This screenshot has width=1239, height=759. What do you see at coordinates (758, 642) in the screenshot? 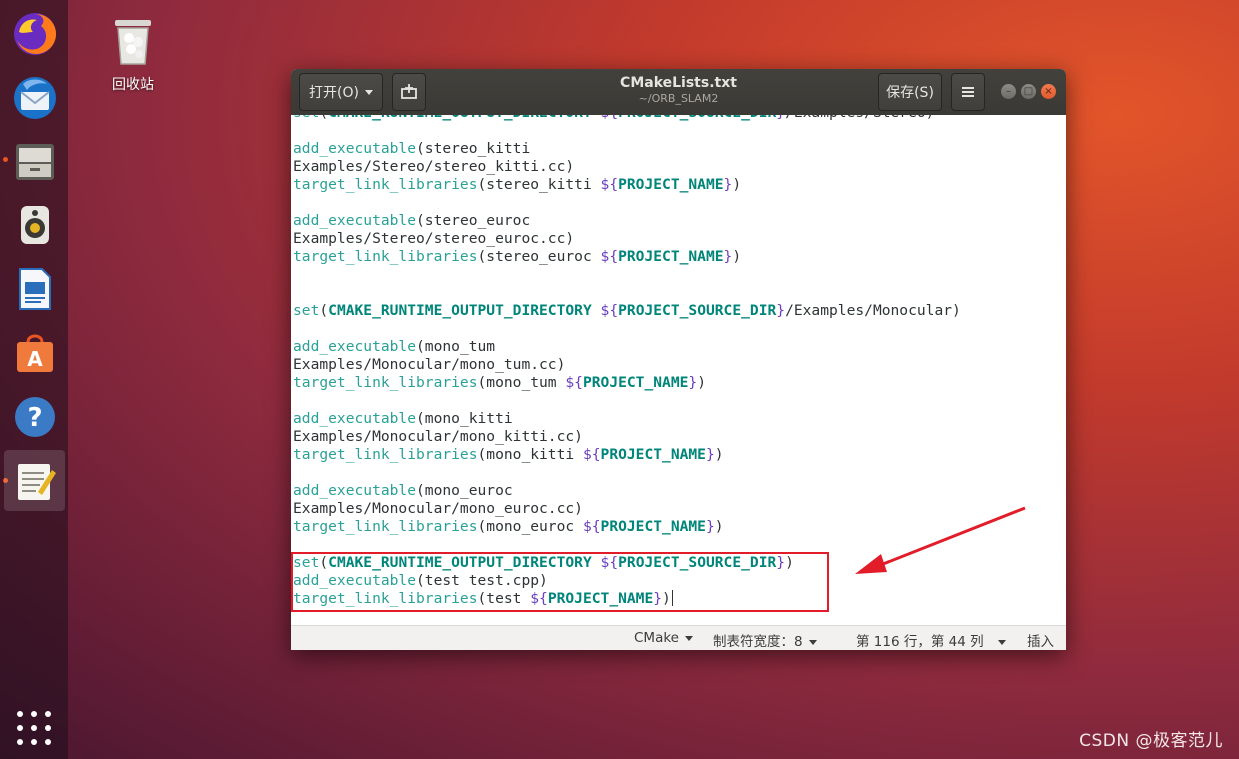
I see `tab-width-label: 制表符宽度：8` at bounding box center [758, 642].